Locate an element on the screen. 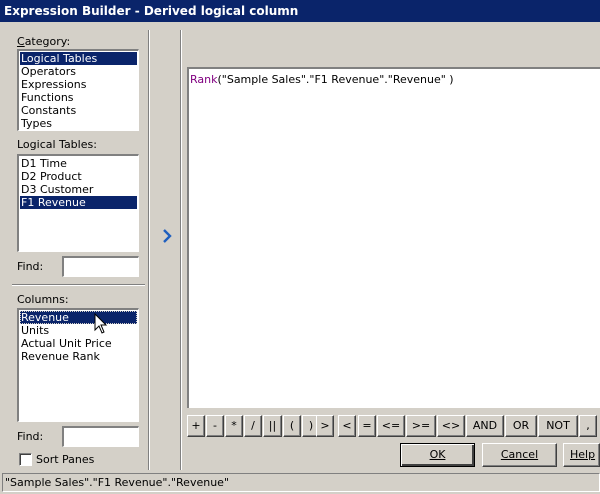  op-less-button: < is located at coordinates (347, 426).